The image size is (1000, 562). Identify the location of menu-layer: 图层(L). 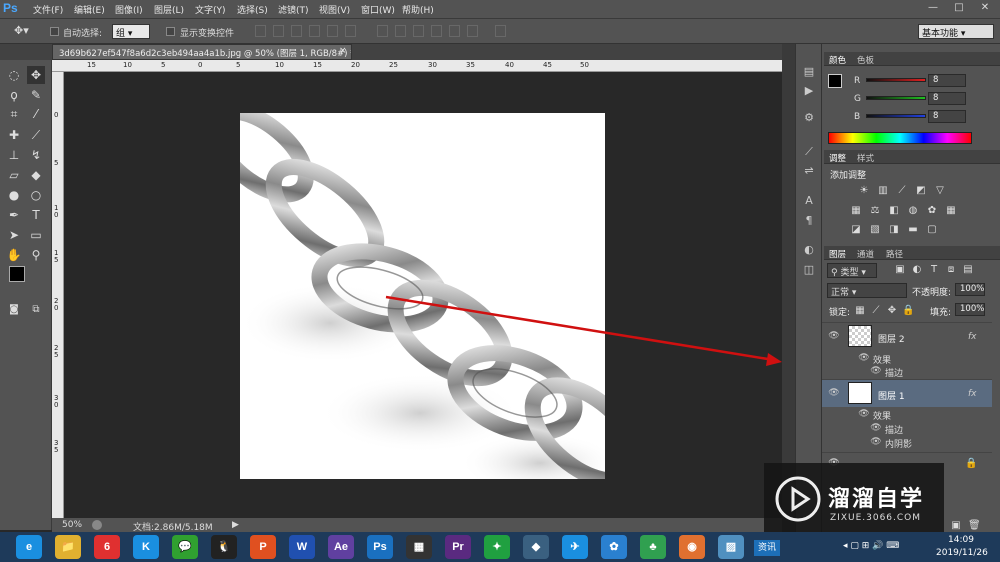
(169, 9).